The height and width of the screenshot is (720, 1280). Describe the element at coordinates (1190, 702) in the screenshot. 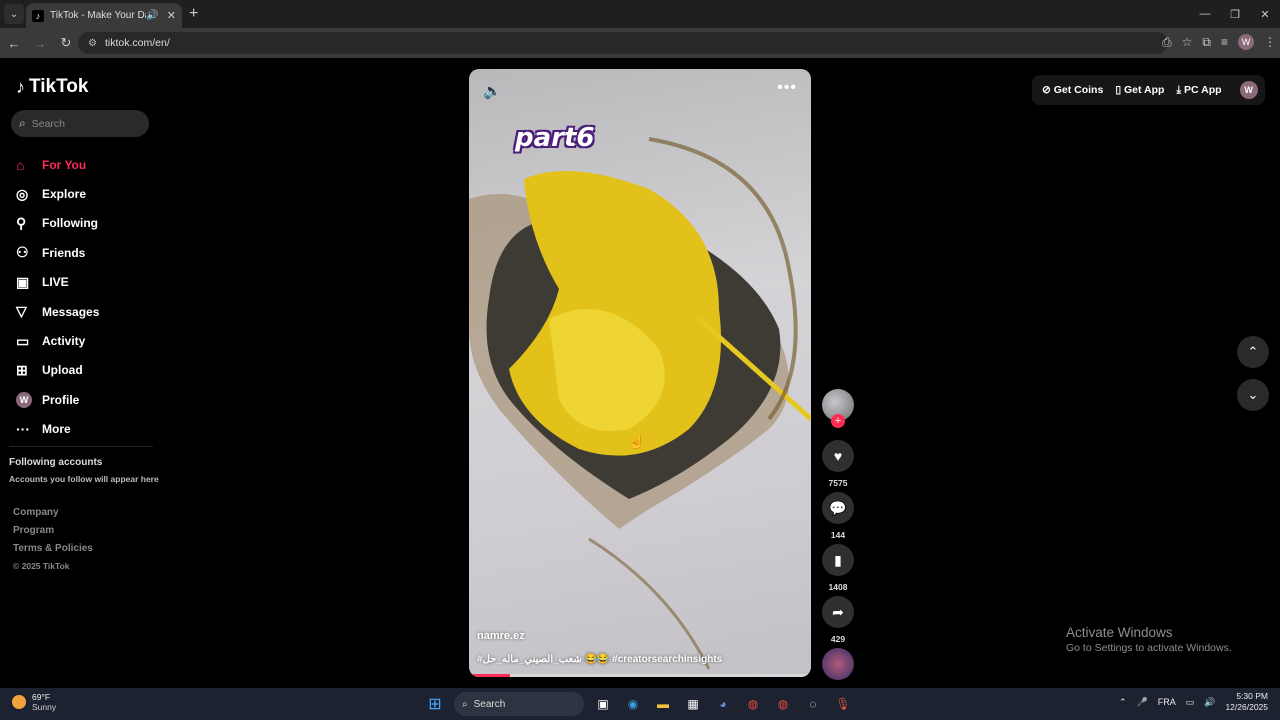

I see `network-icon: ▭` at that location.